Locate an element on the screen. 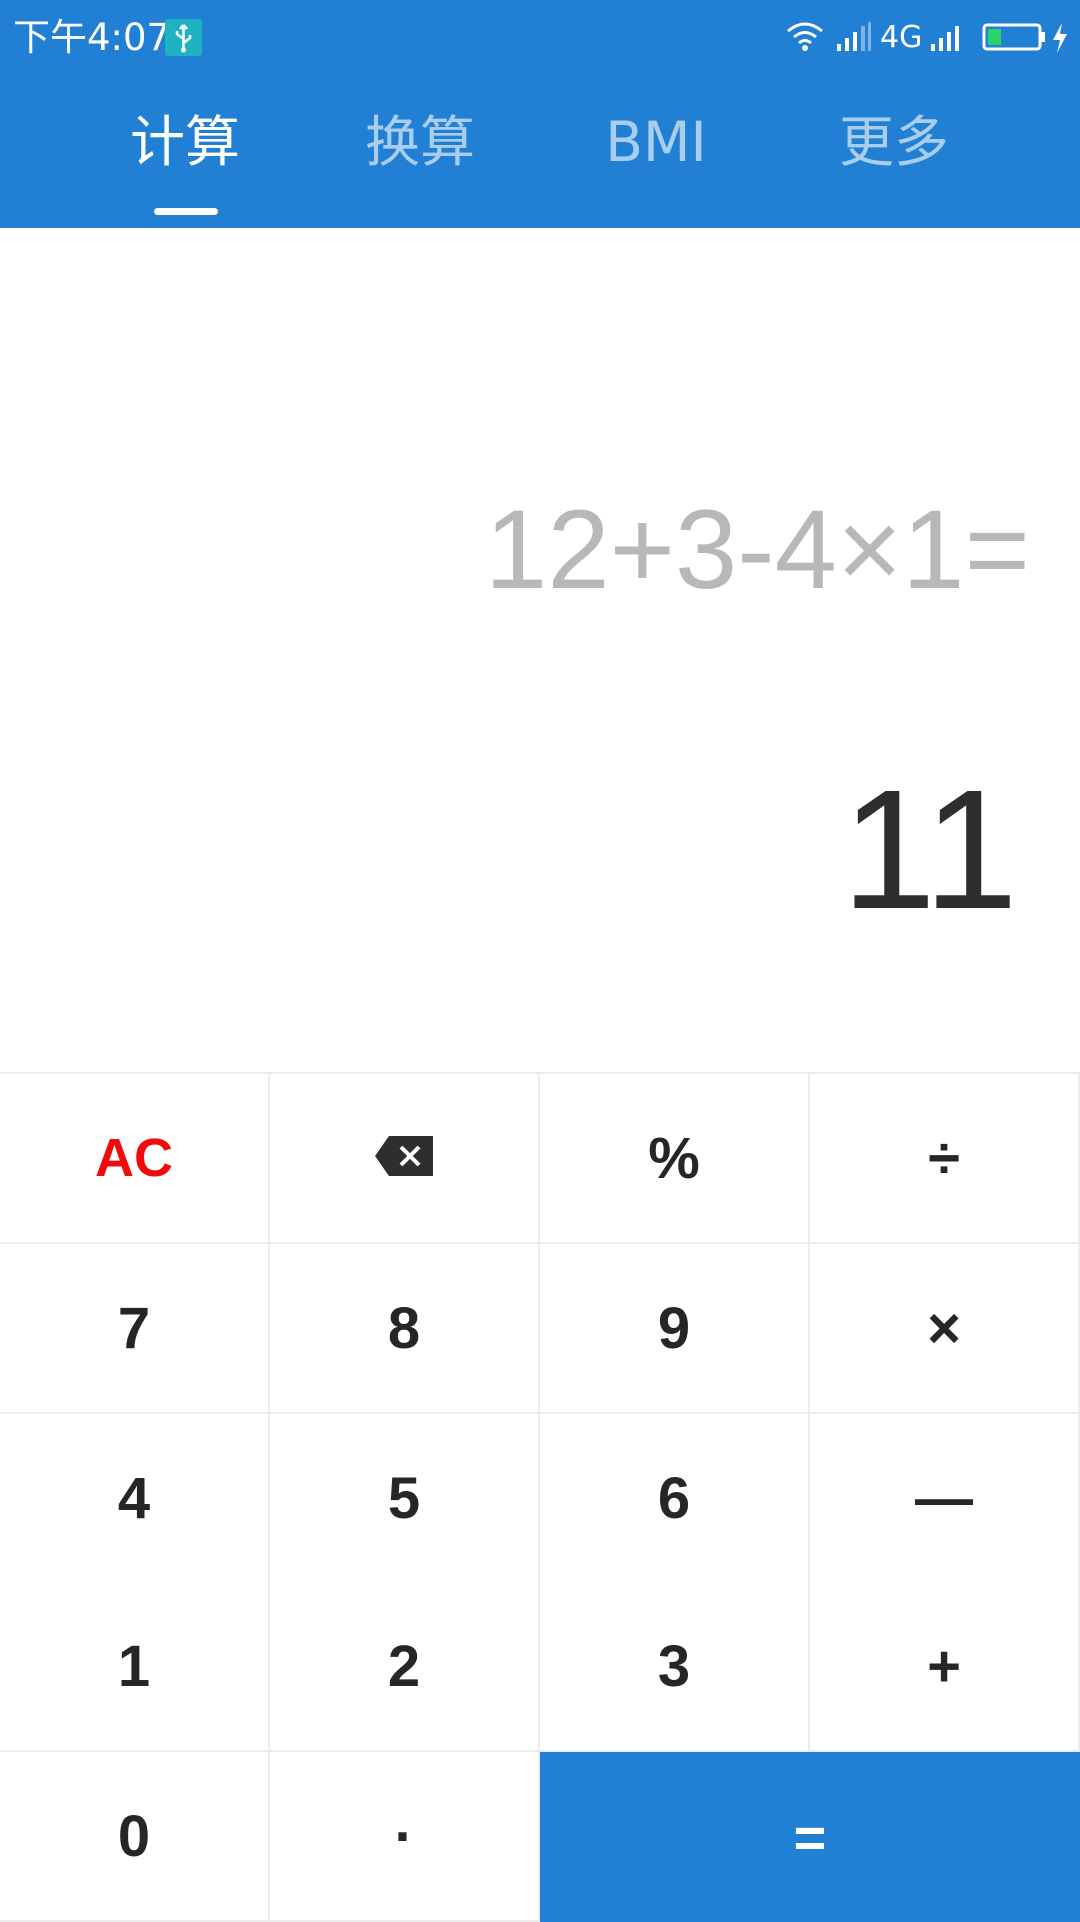 The height and width of the screenshot is (1922, 1080). status-bar: 下午4:07 4G is located at coordinates (540, 38).